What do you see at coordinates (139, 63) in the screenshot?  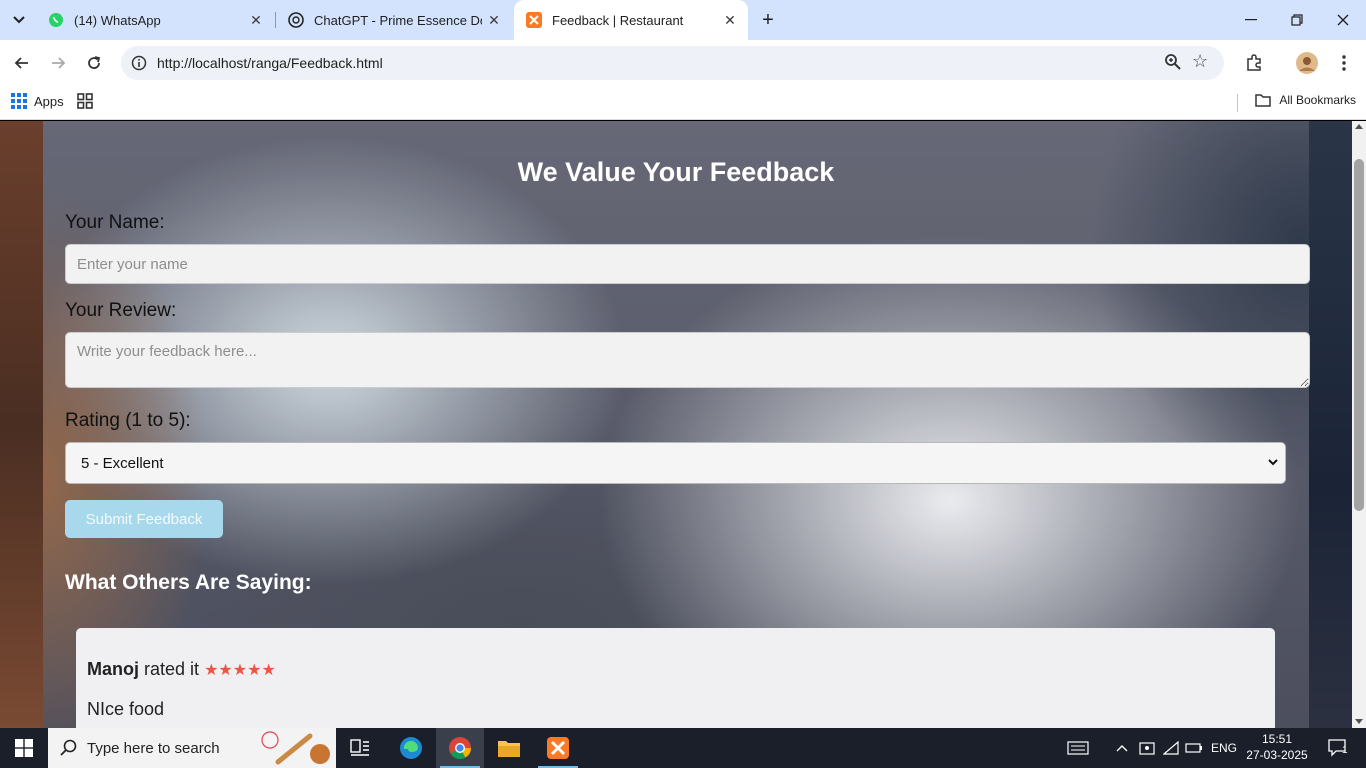 I see `site-info-icon` at bounding box center [139, 63].